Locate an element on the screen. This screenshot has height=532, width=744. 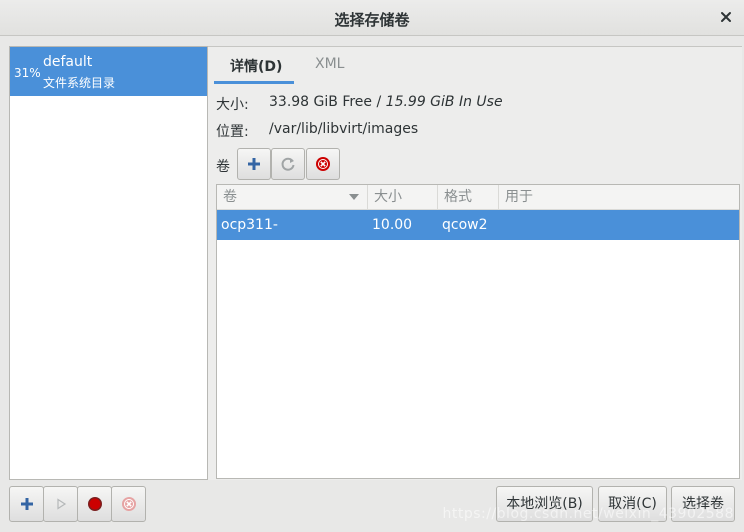
delete-pool-button is located at coordinates (128, 504).